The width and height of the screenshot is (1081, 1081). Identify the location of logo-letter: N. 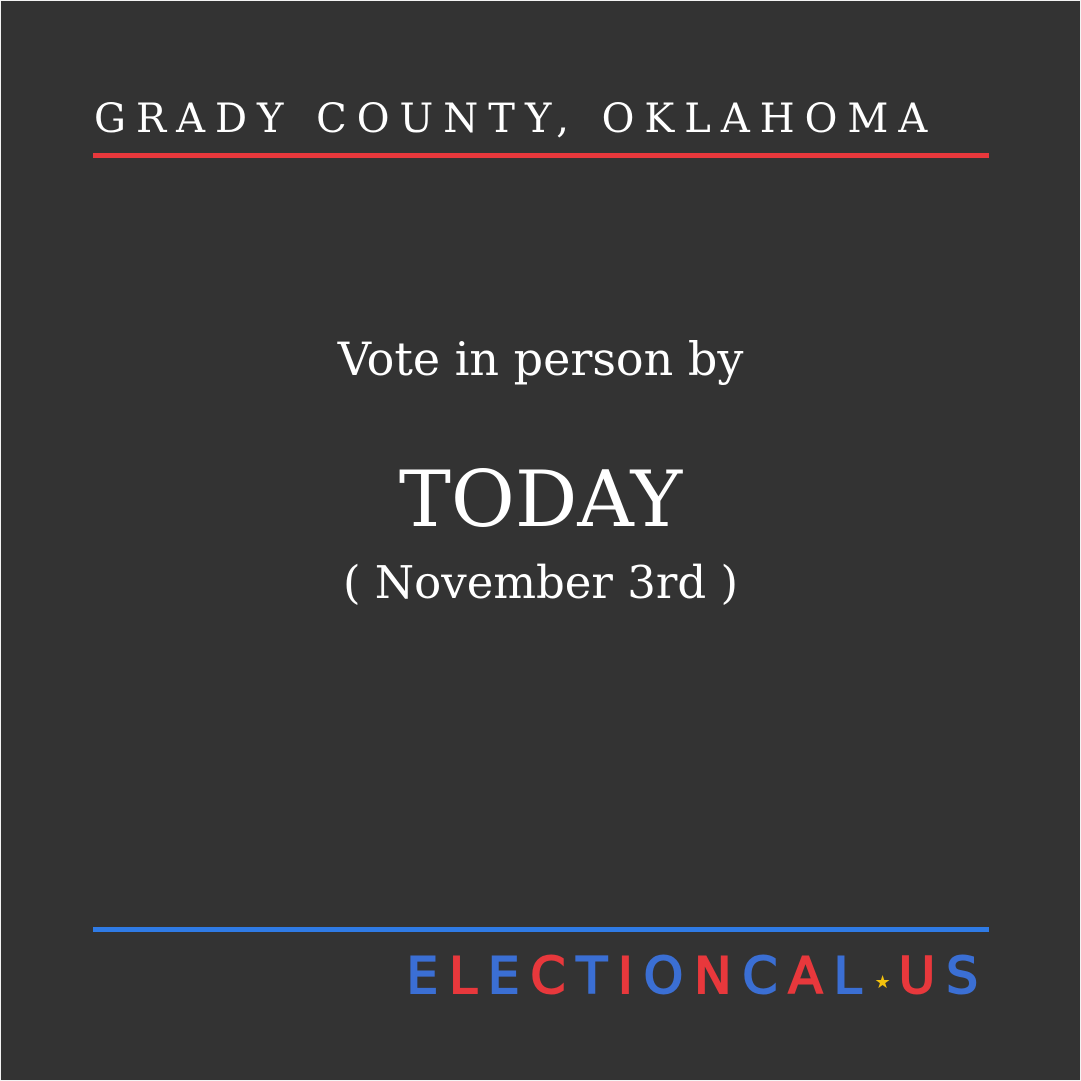
(718, 976).